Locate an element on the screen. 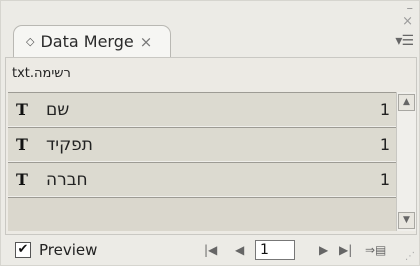 The width and height of the screenshot is (420, 266). first-record-icon: |◀ is located at coordinates (210, 250).